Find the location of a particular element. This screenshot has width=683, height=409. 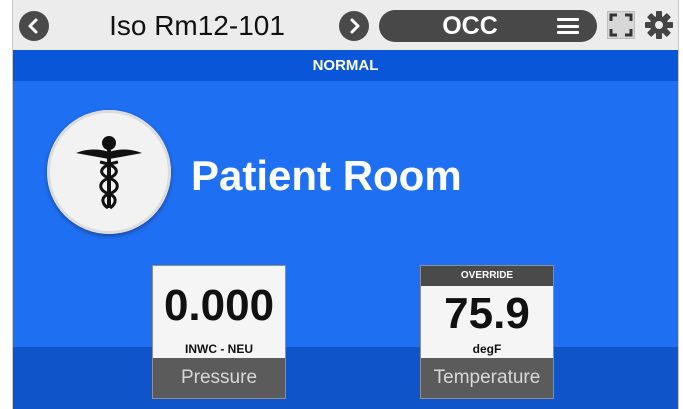

temperature-value: 75.9 is located at coordinates (487, 313).